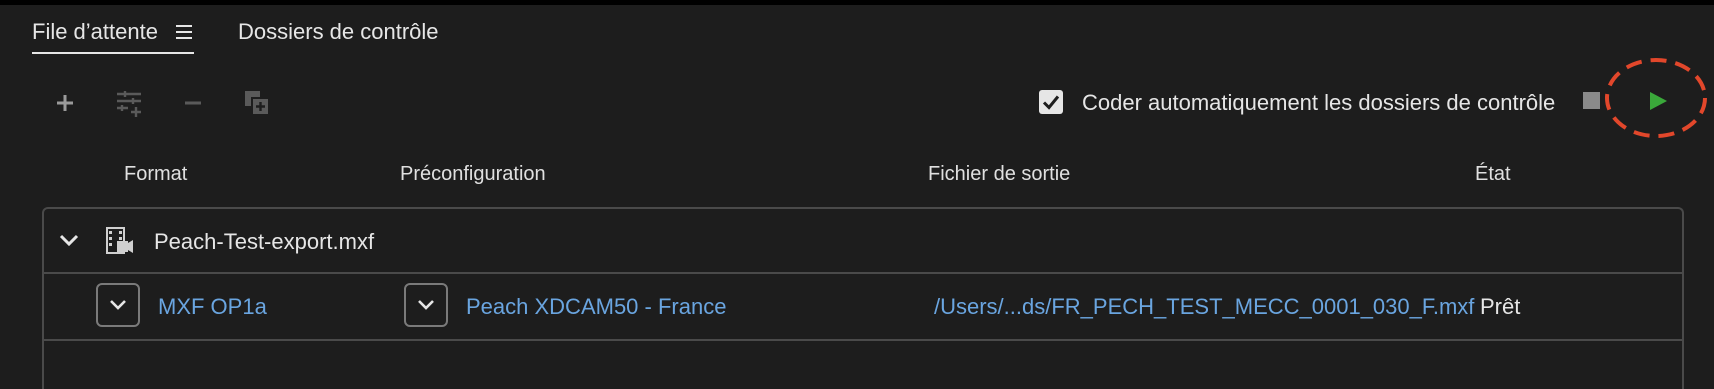 The width and height of the screenshot is (1714, 389). What do you see at coordinates (155, 174) in the screenshot?
I see `column-header-format: Format` at bounding box center [155, 174].